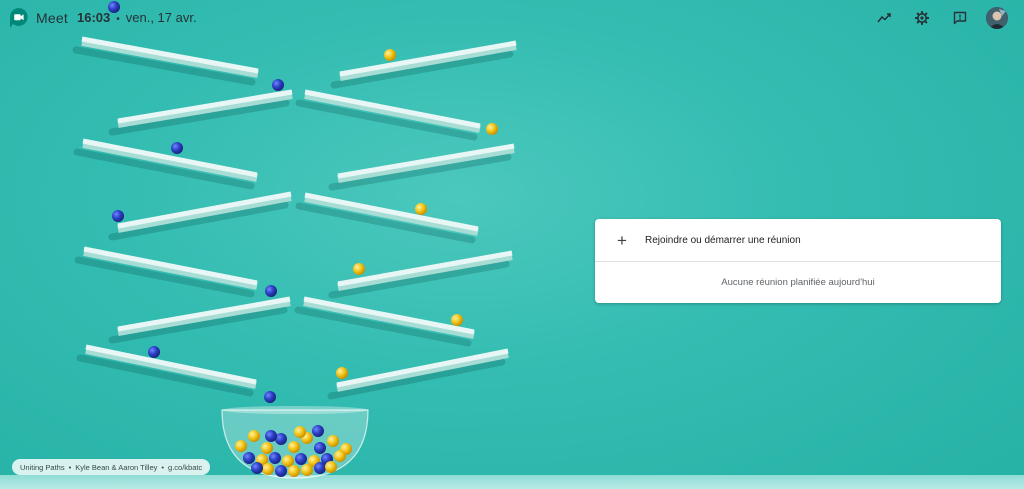  Describe the element at coordinates (52, 18) in the screenshot. I see `app-name: Meet` at that location.